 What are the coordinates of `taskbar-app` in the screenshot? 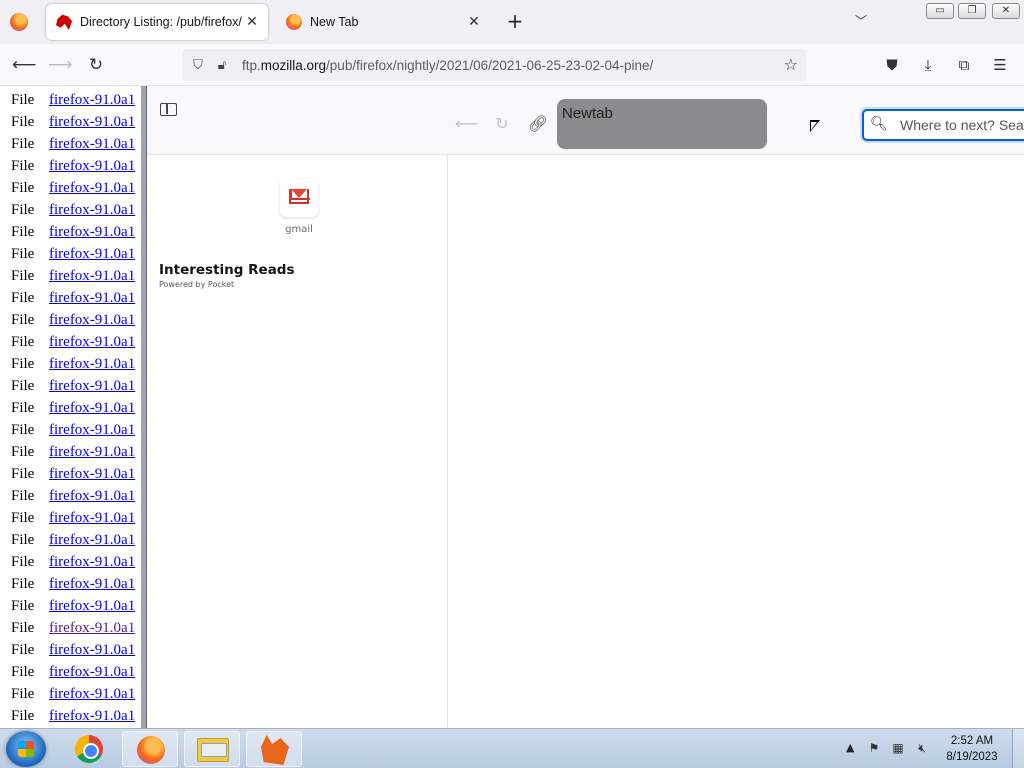 It's located at (274, 749).